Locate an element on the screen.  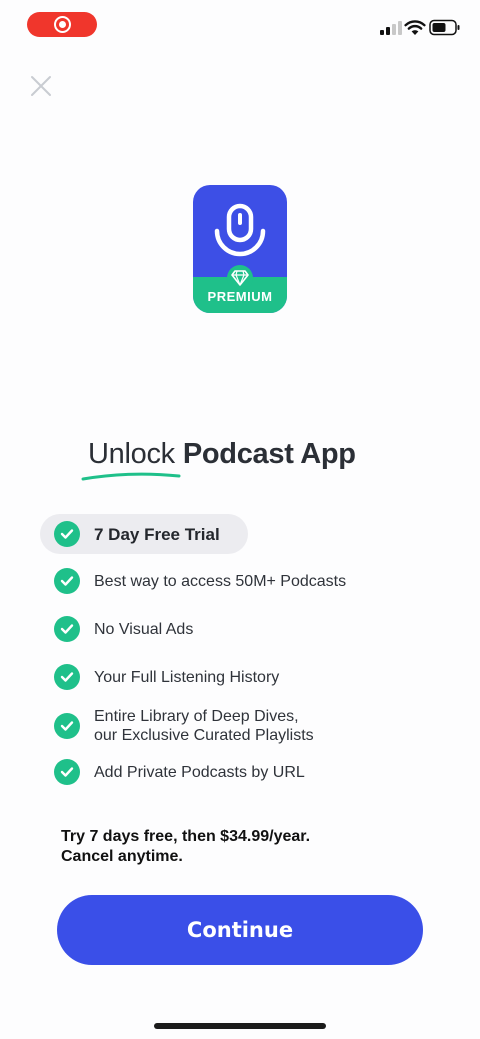
cellular-signal-icon is located at coordinates (391, 27).